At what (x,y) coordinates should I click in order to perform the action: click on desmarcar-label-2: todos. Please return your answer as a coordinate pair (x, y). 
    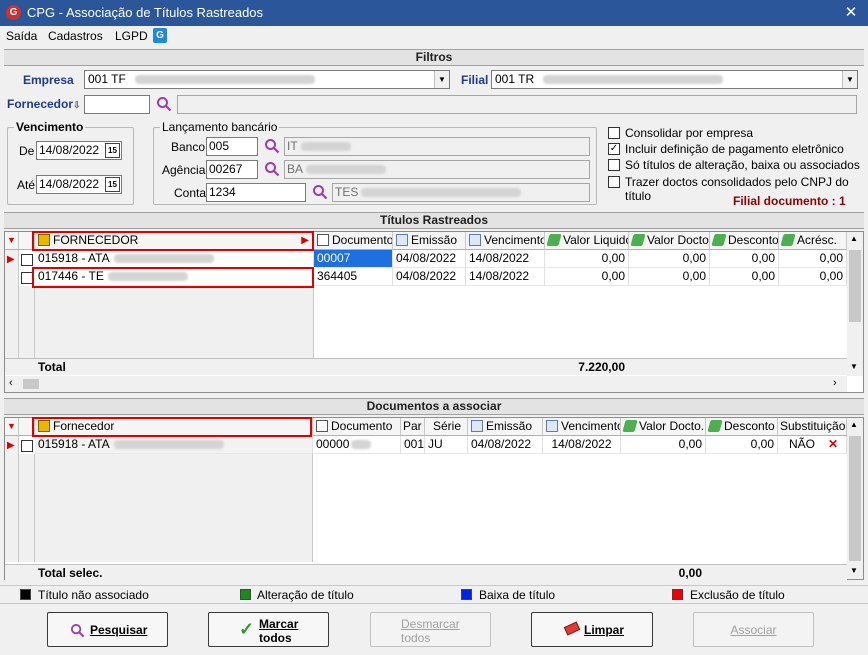
    Looking at the image, I should click on (416, 638).